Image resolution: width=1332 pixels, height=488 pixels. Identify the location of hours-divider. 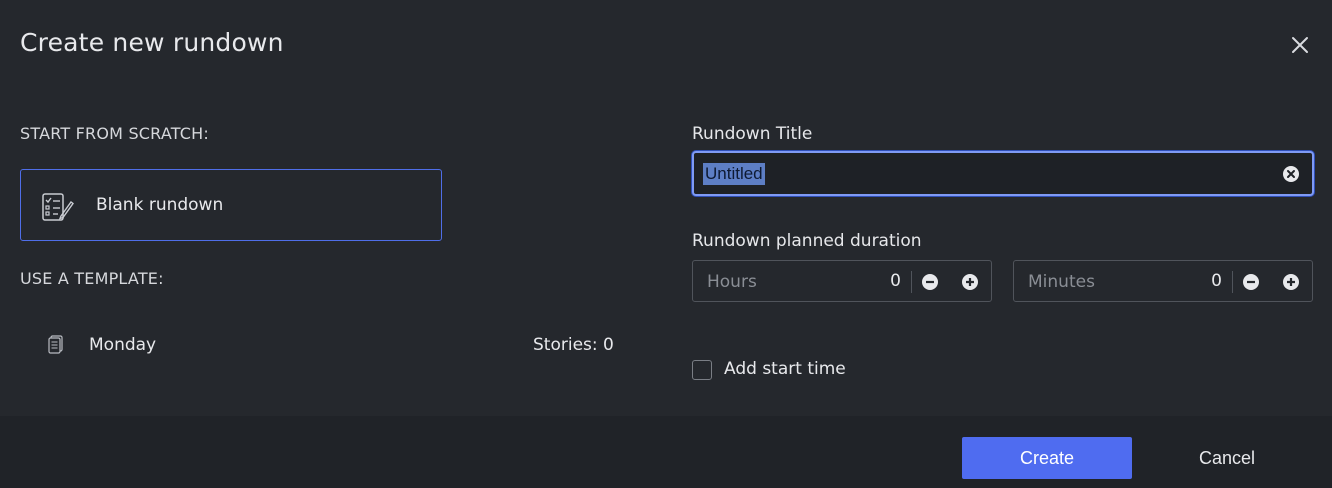
(911, 282).